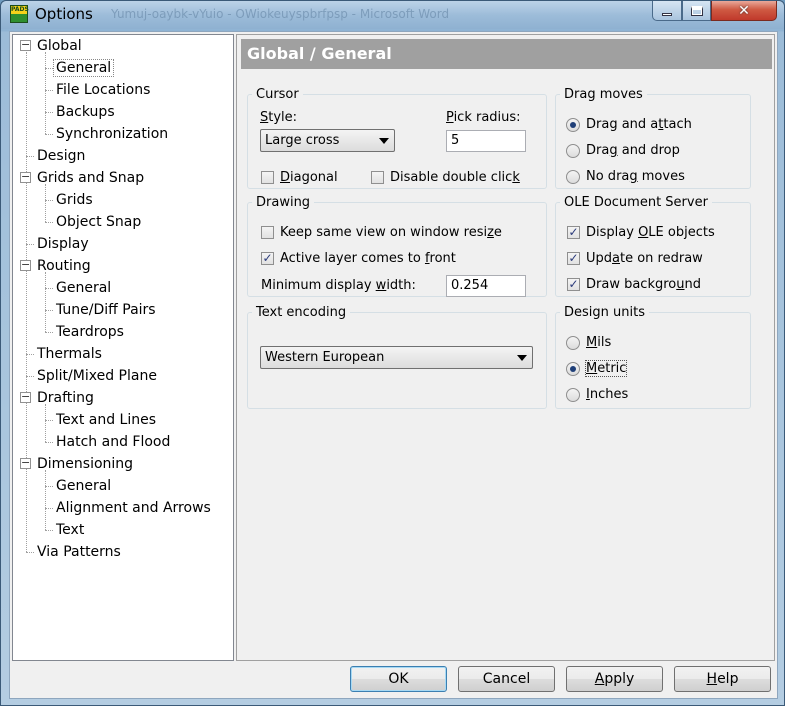 Image resolution: width=785 pixels, height=706 pixels. I want to click on tree-item-label: Alignment and Arrows, so click(133, 508).